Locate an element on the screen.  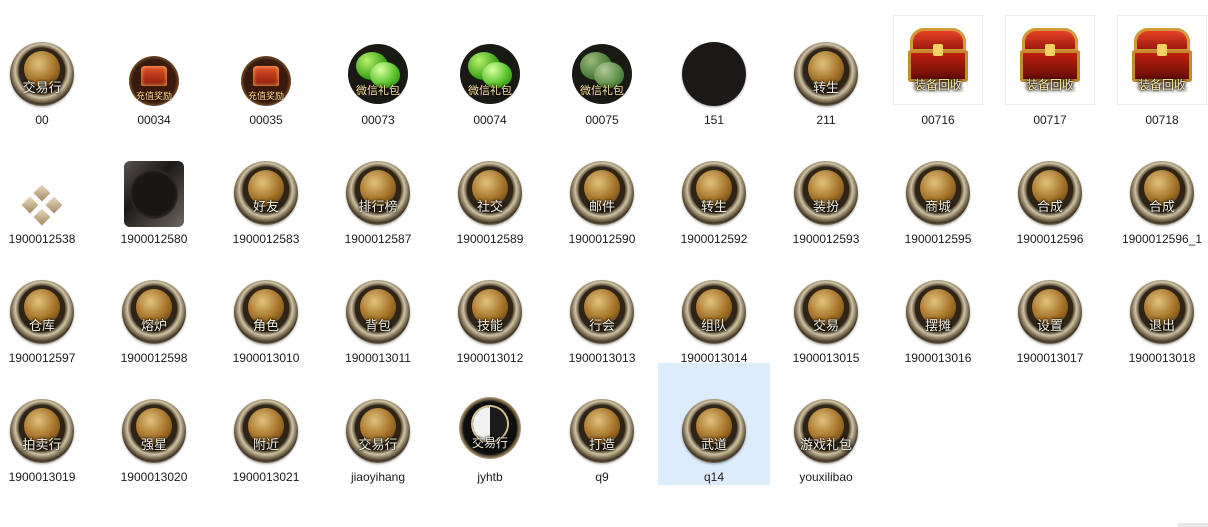
file-item: 1900012538 is located at coordinates (49, 186).